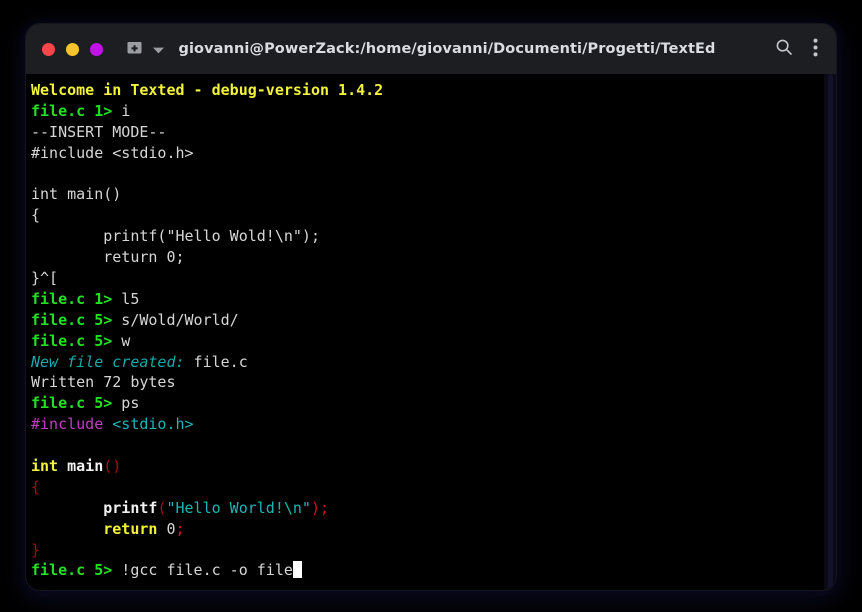  Describe the element at coordinates (36, 549) in the screenshot. I see `terminal-text-segment: }` at that location.